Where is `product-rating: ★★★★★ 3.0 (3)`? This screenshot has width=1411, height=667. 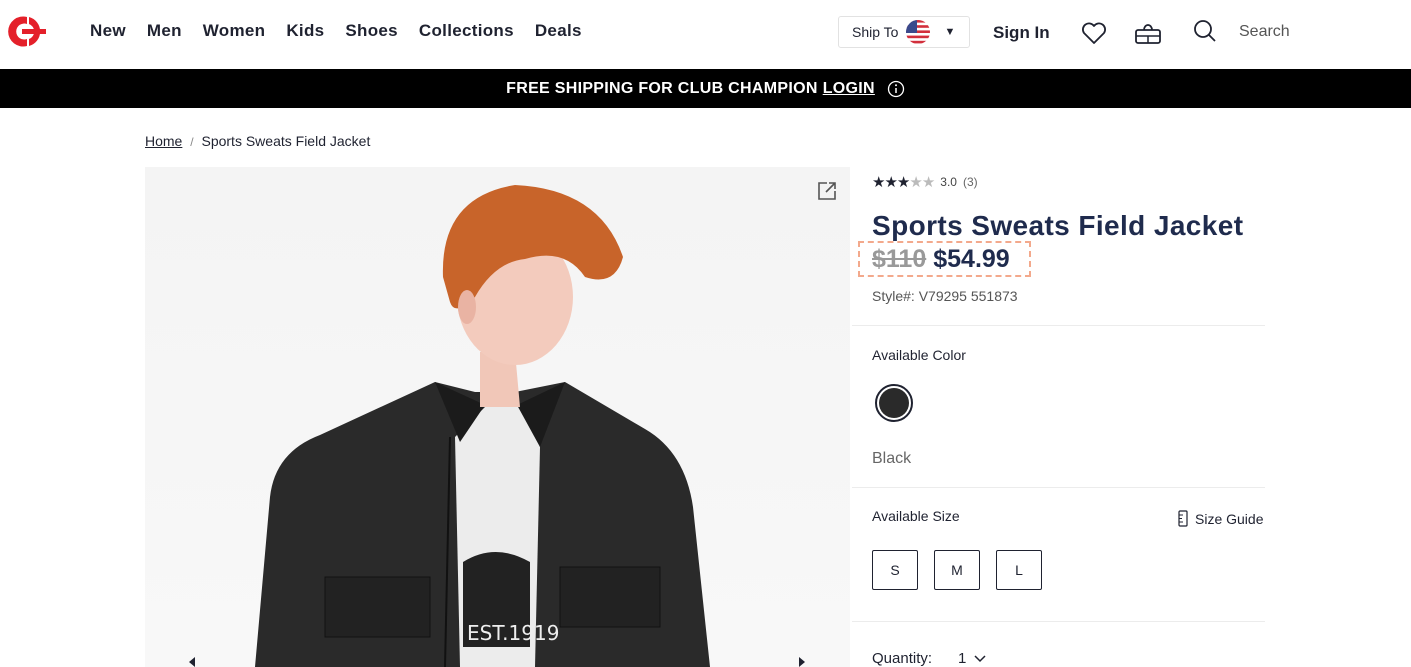
product-rating: ★★★★★ 3.0 (3) is located at coordinates (925, 182).